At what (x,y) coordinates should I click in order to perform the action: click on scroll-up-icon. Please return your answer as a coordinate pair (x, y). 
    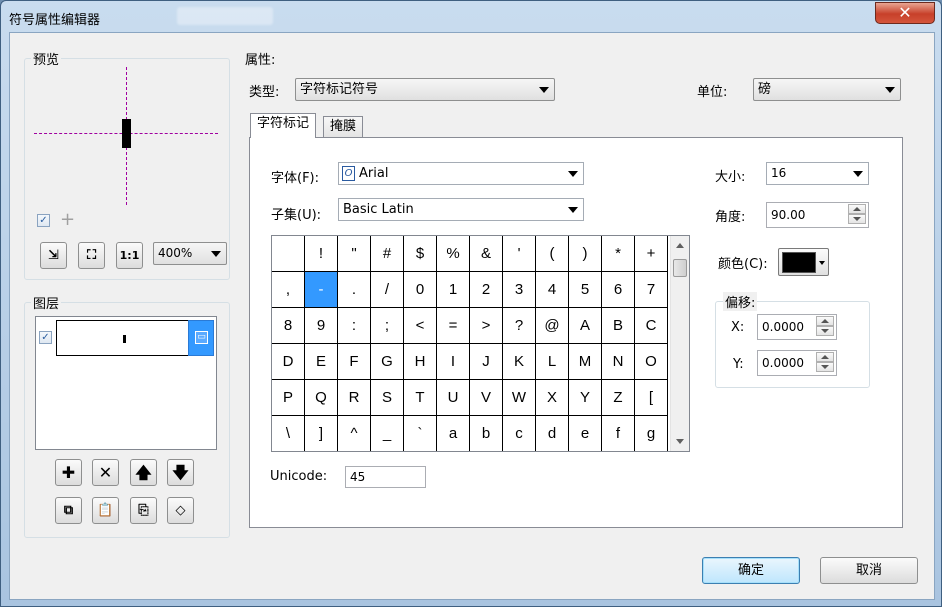
    Looking at the image, I should click on (680, 245).